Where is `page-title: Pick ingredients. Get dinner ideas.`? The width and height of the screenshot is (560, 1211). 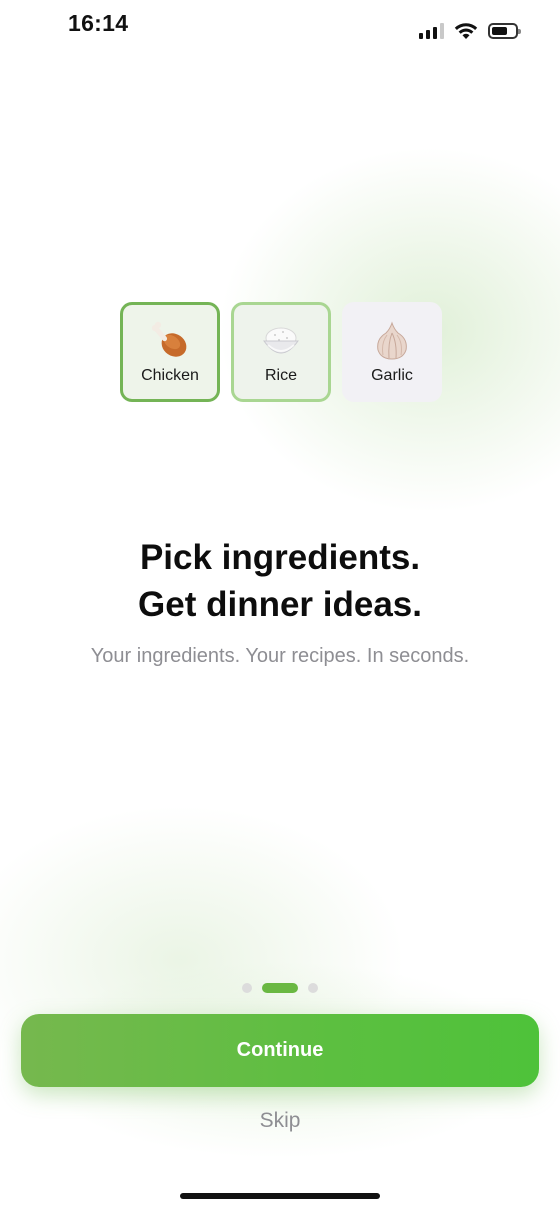
page-title: Pick ingredients. Get dinner ideas. is located at coordinates (280, 581).